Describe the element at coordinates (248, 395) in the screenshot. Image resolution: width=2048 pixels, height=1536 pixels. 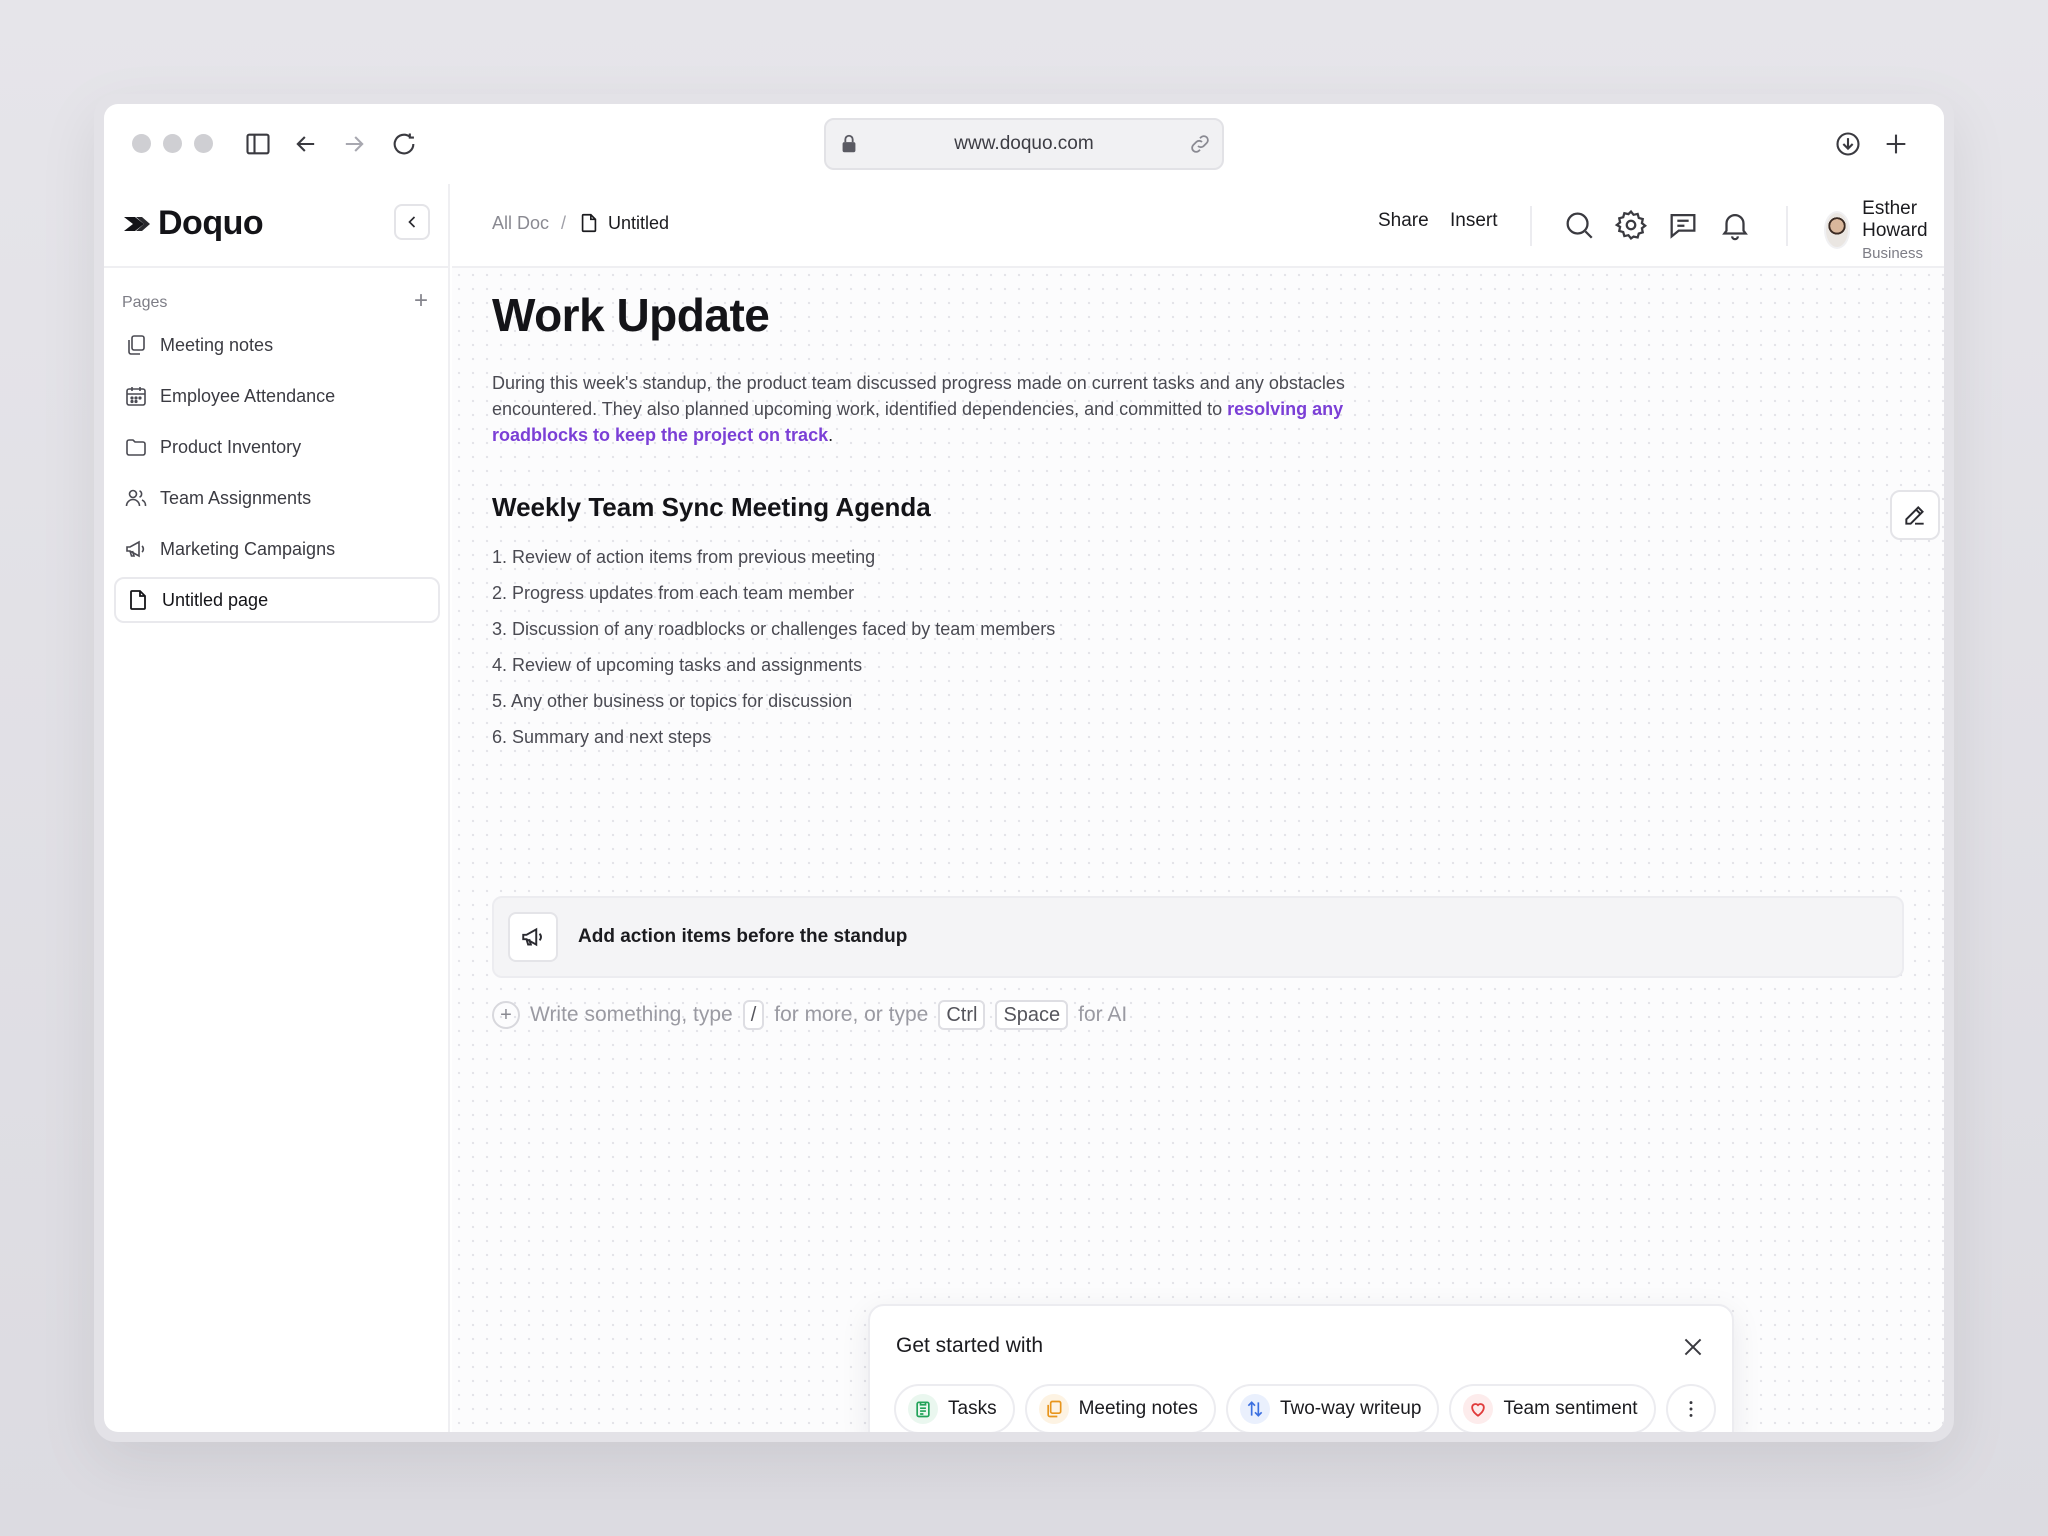
I see `sidebar-item-label: Employee Attendance` at that location.